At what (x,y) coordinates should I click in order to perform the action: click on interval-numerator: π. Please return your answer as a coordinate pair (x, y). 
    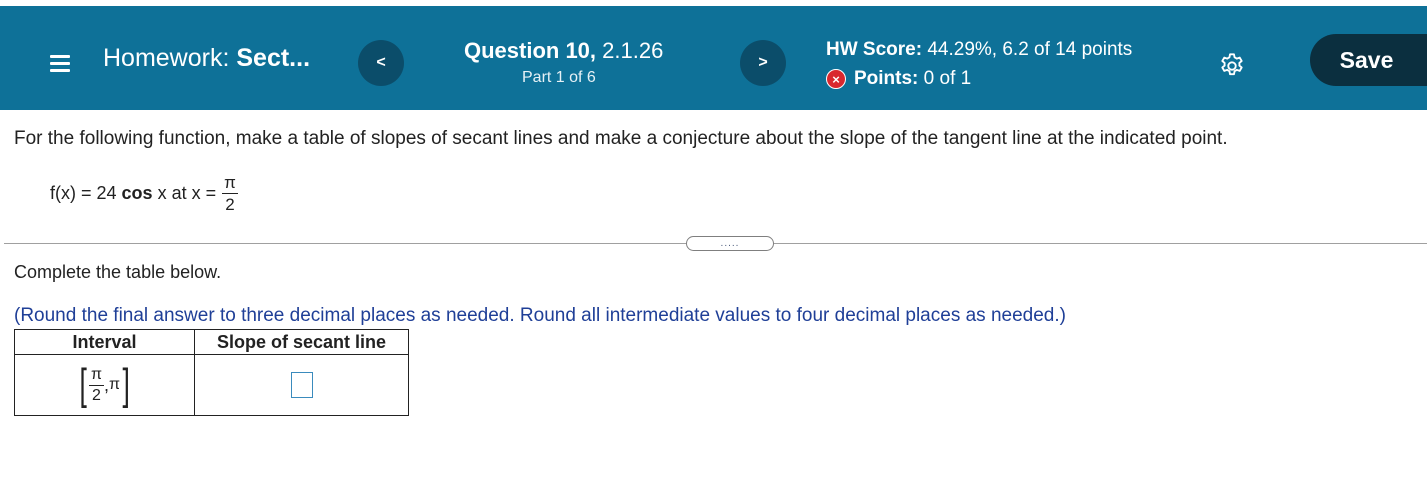
    Looking at the image, I should click on (96, 376).